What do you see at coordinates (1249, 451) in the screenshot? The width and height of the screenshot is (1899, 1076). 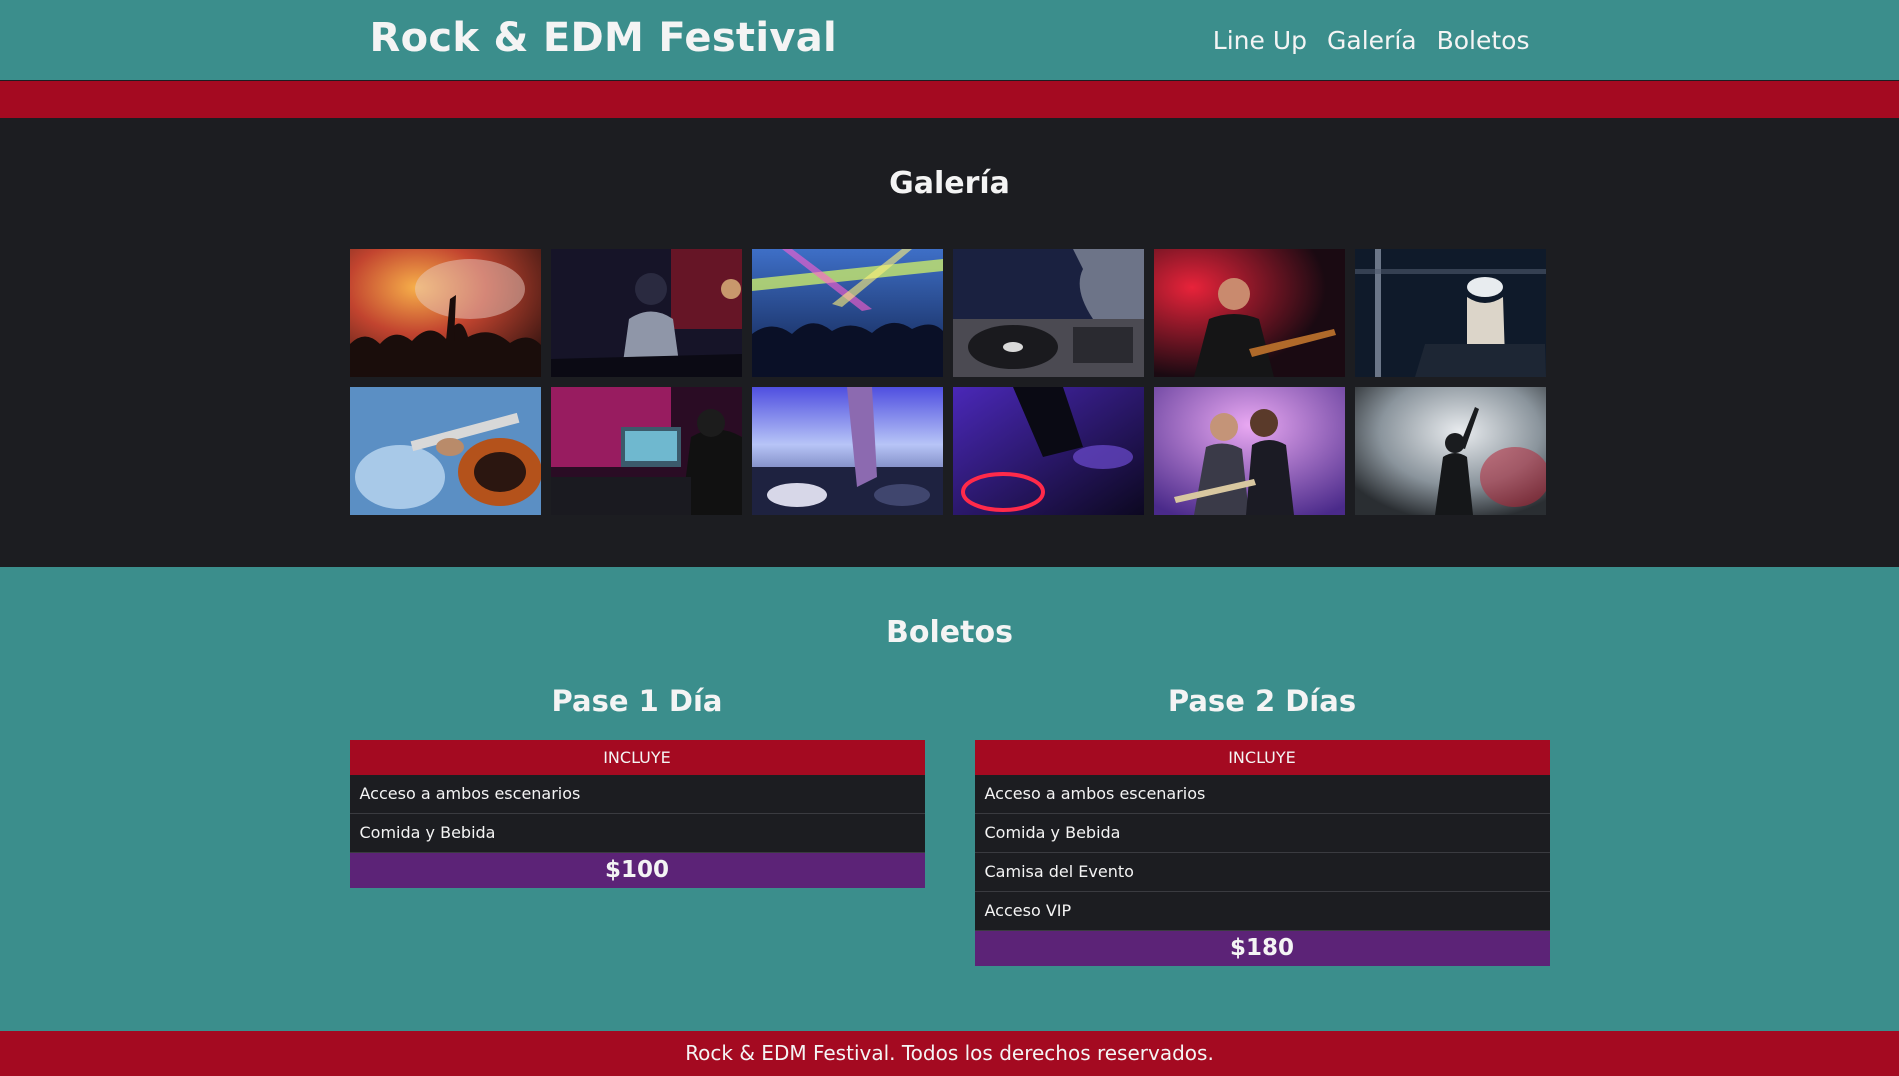 I see `duo-guitarists-photo` at bounding box center [1249, 451].